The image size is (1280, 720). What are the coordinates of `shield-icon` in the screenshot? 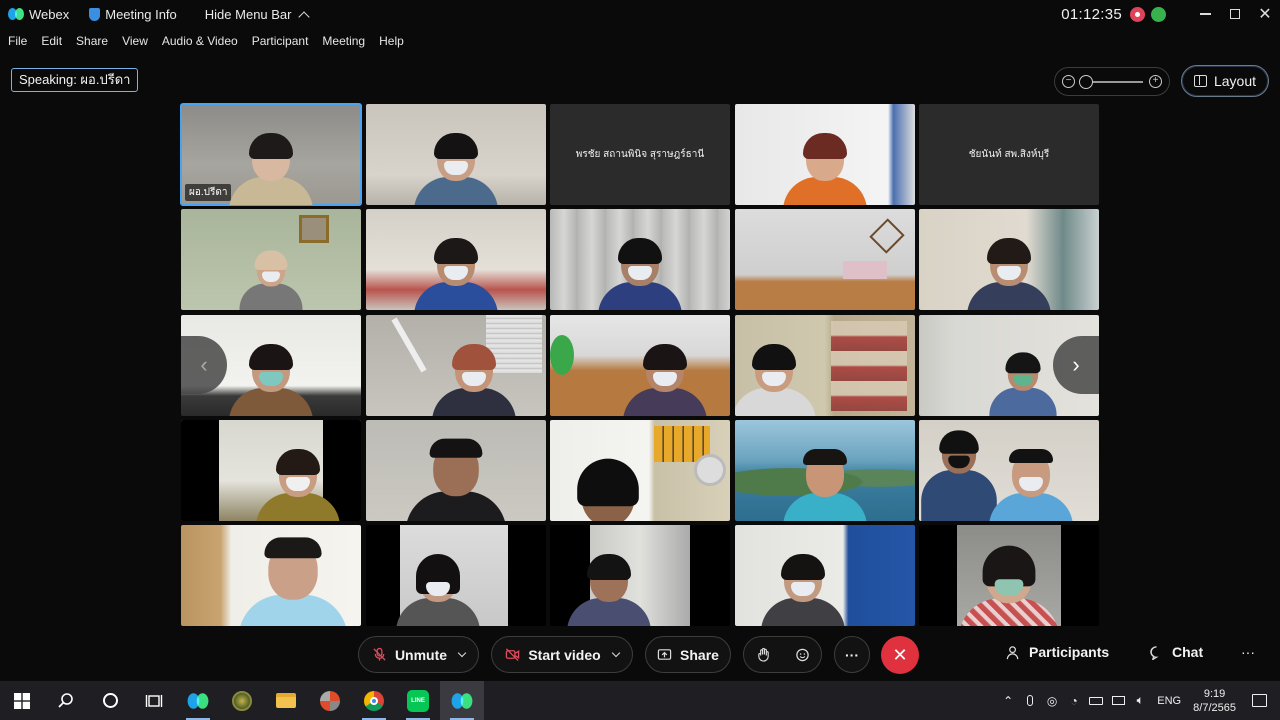 It's located at (95, 14).